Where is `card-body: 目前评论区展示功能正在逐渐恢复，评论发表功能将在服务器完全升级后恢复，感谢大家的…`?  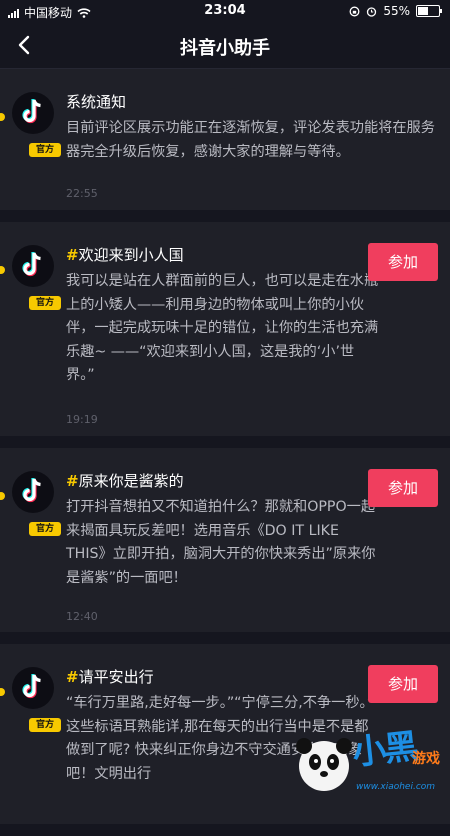
card-body: 目前评论区展示功能正在逐渐恢复，评论发表功能将在服务器完全升级后恢复，感谢大家的… is located at coordinates (250, 140).